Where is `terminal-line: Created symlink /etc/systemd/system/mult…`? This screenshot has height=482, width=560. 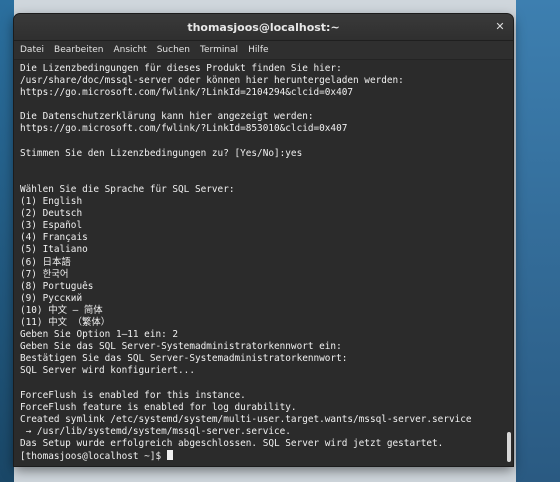 terminal-line: Created symlink /etc/systemd/system/mult… is located at coordinates (246, 419).